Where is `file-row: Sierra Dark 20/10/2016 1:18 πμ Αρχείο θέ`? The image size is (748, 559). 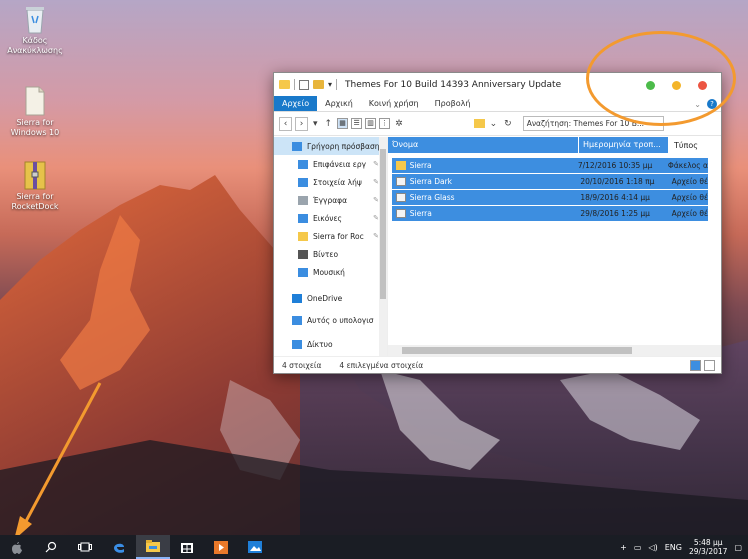 file-row: Sierra Dark 20/10/2016 1:18 πμ Αρχείο θέ is located at coordinates (550, 181).